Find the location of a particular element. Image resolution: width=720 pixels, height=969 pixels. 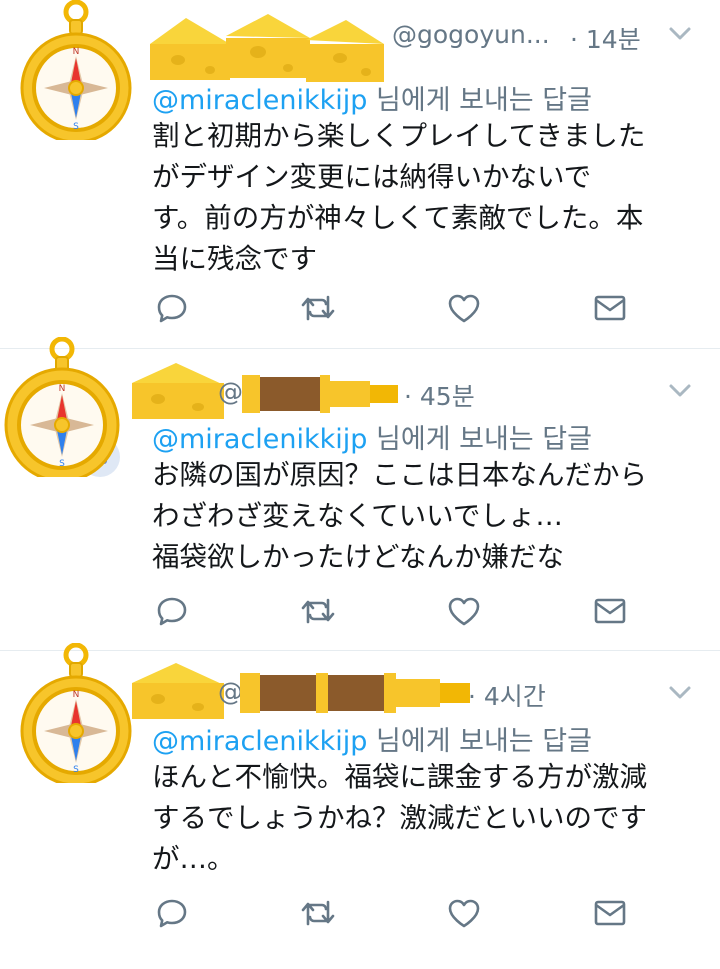

timestamp: · 4시간 is located at coordinates (507, 695).